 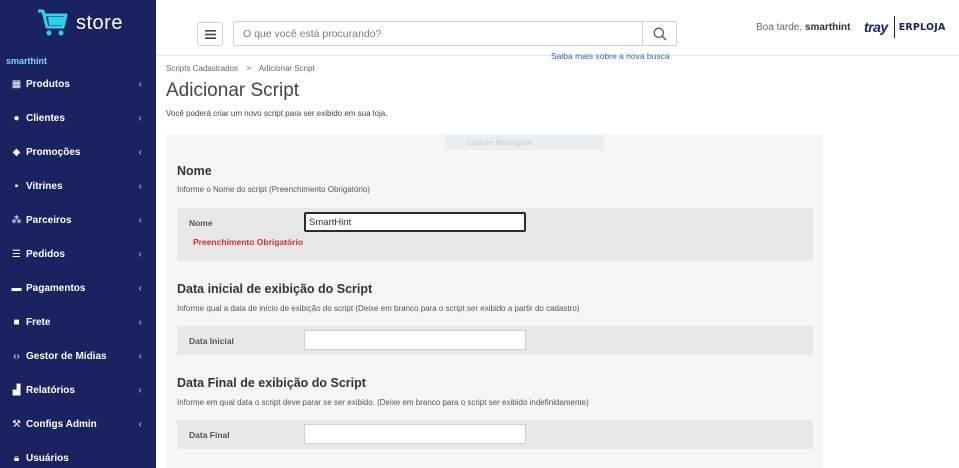 I want to click on store-name: smarthint, so click(x=27, y=61).